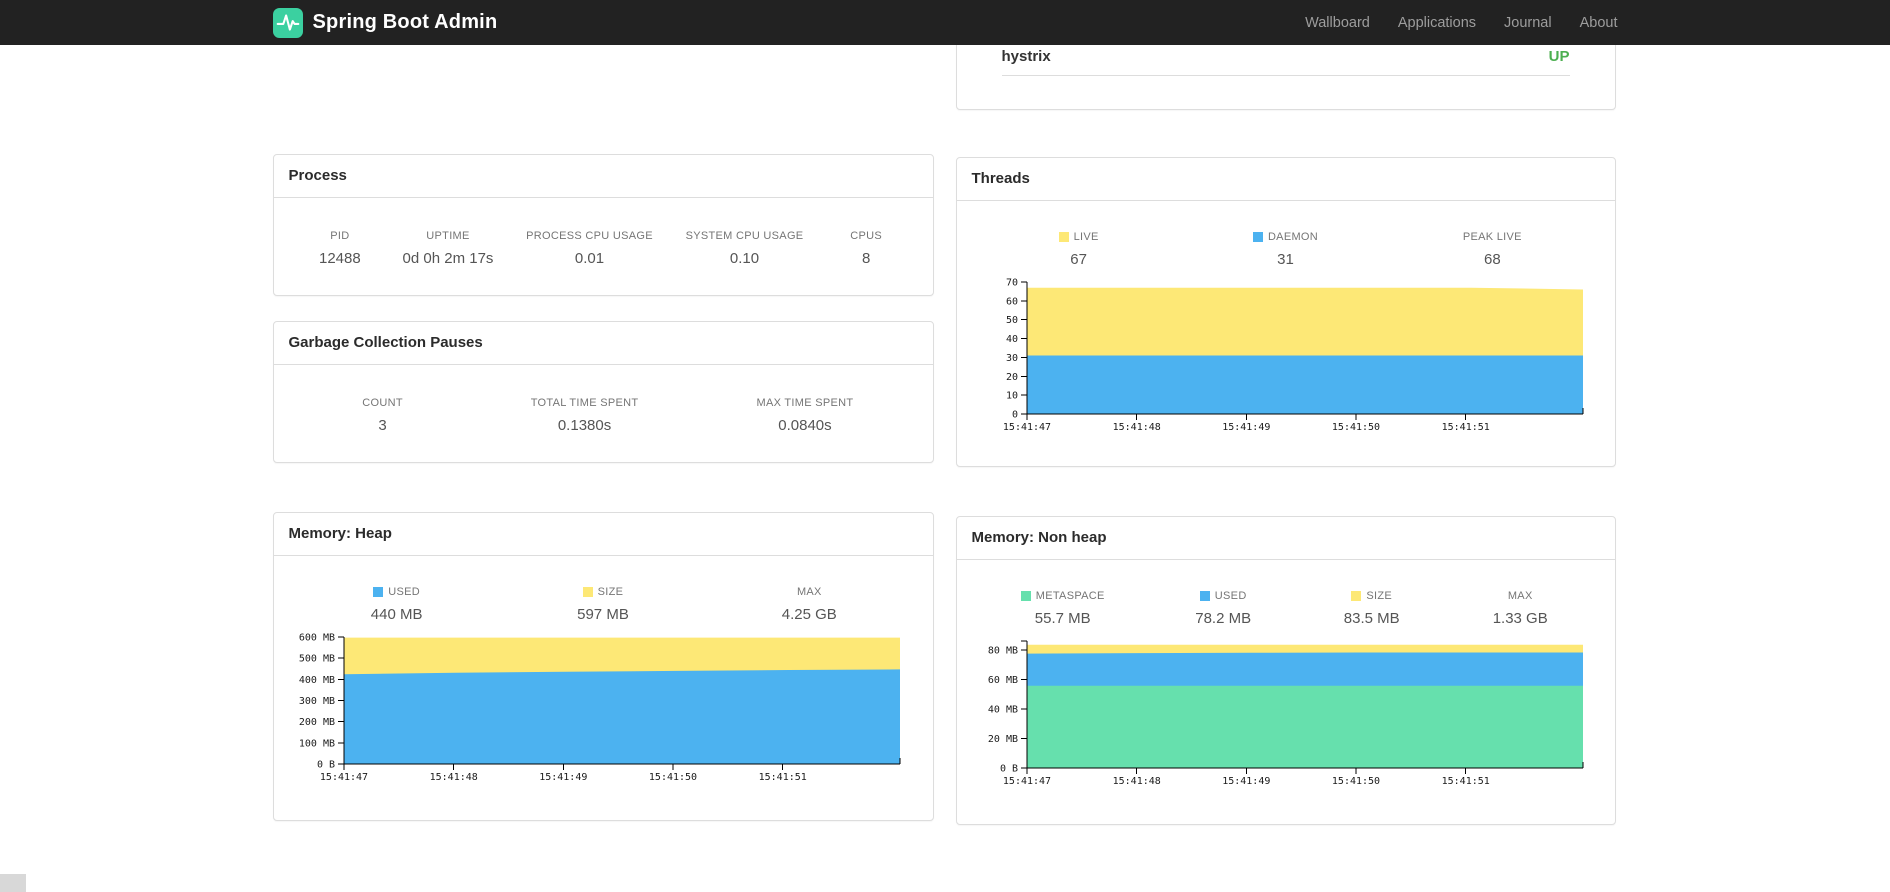  I want to click on legend-daemon: DAEMON 31, so click(1285, 249).